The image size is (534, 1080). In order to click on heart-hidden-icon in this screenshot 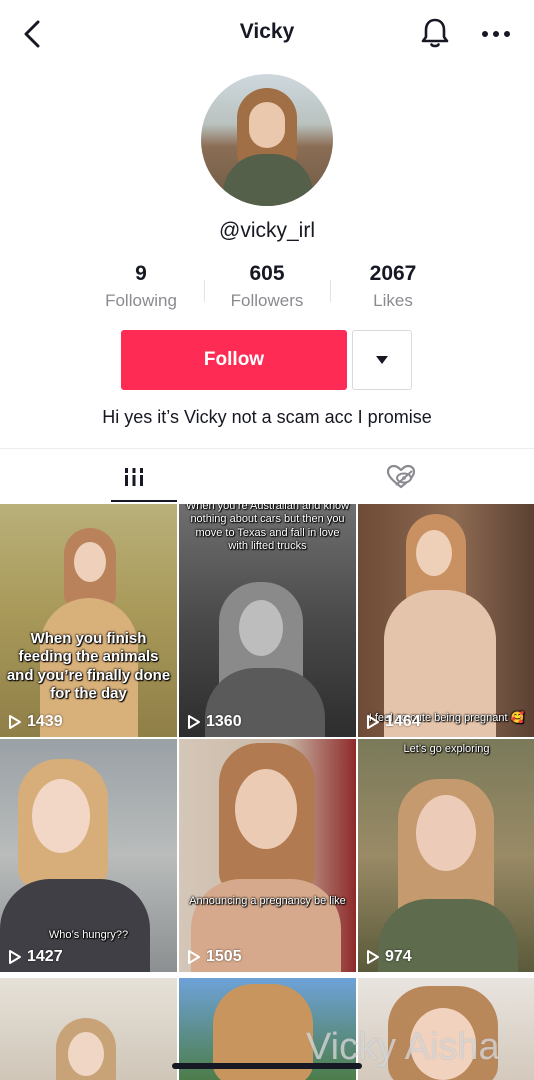, I will do `click(400, 476)`.